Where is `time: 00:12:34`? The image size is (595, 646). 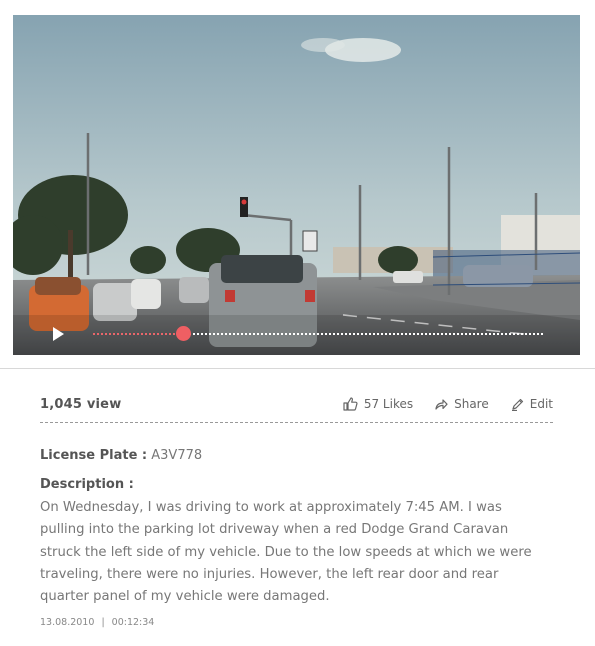
time: 00:12:34 is located at coordinates (133, 622).